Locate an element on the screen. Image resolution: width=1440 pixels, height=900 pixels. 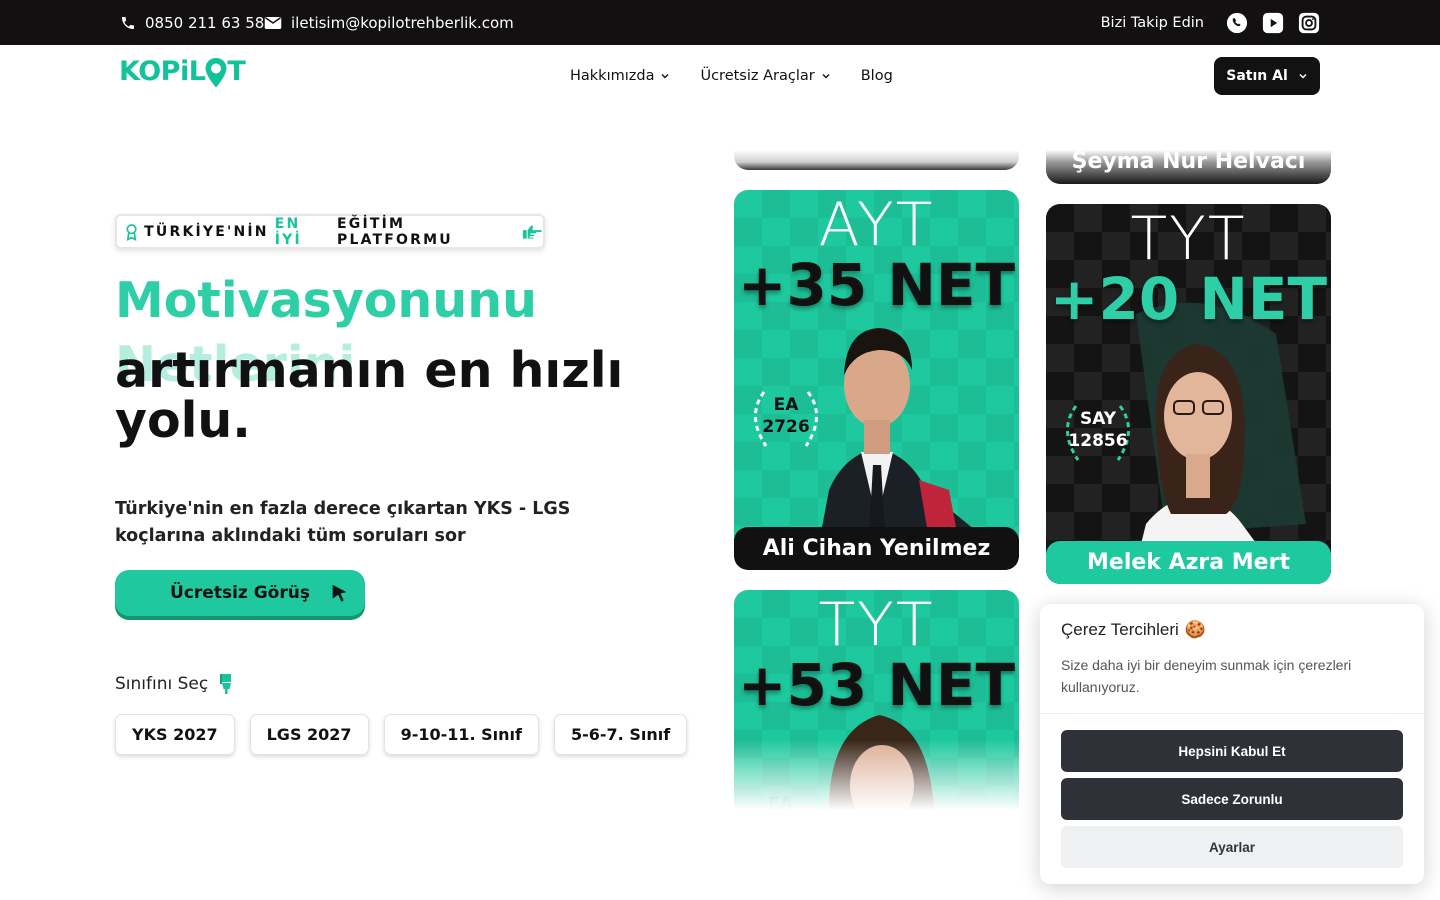
grade-option-yks: YKS 2027 is located at coordinates (175, 734).